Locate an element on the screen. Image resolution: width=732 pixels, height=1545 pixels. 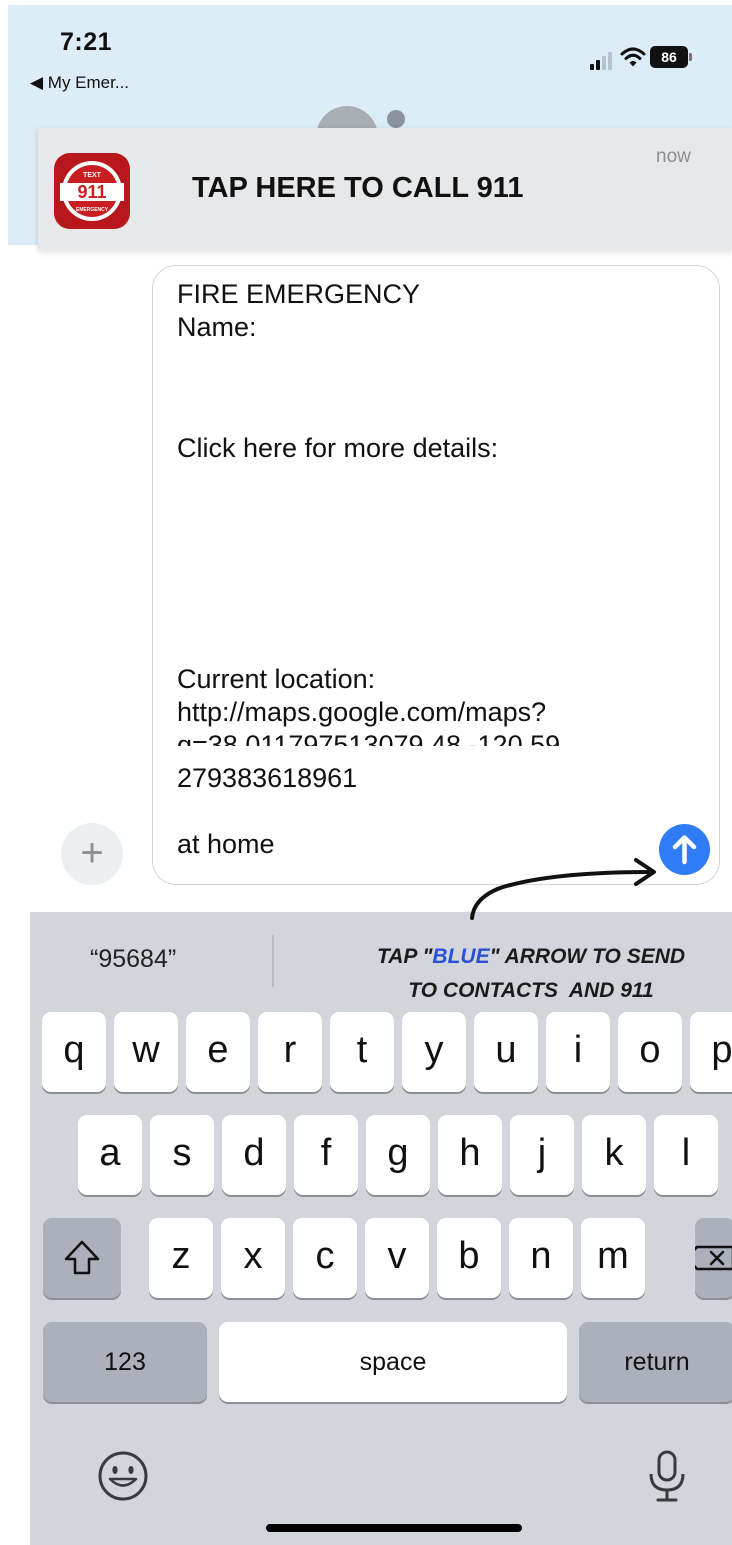
status-time: 7:21 is located at coordinates (86, 42).